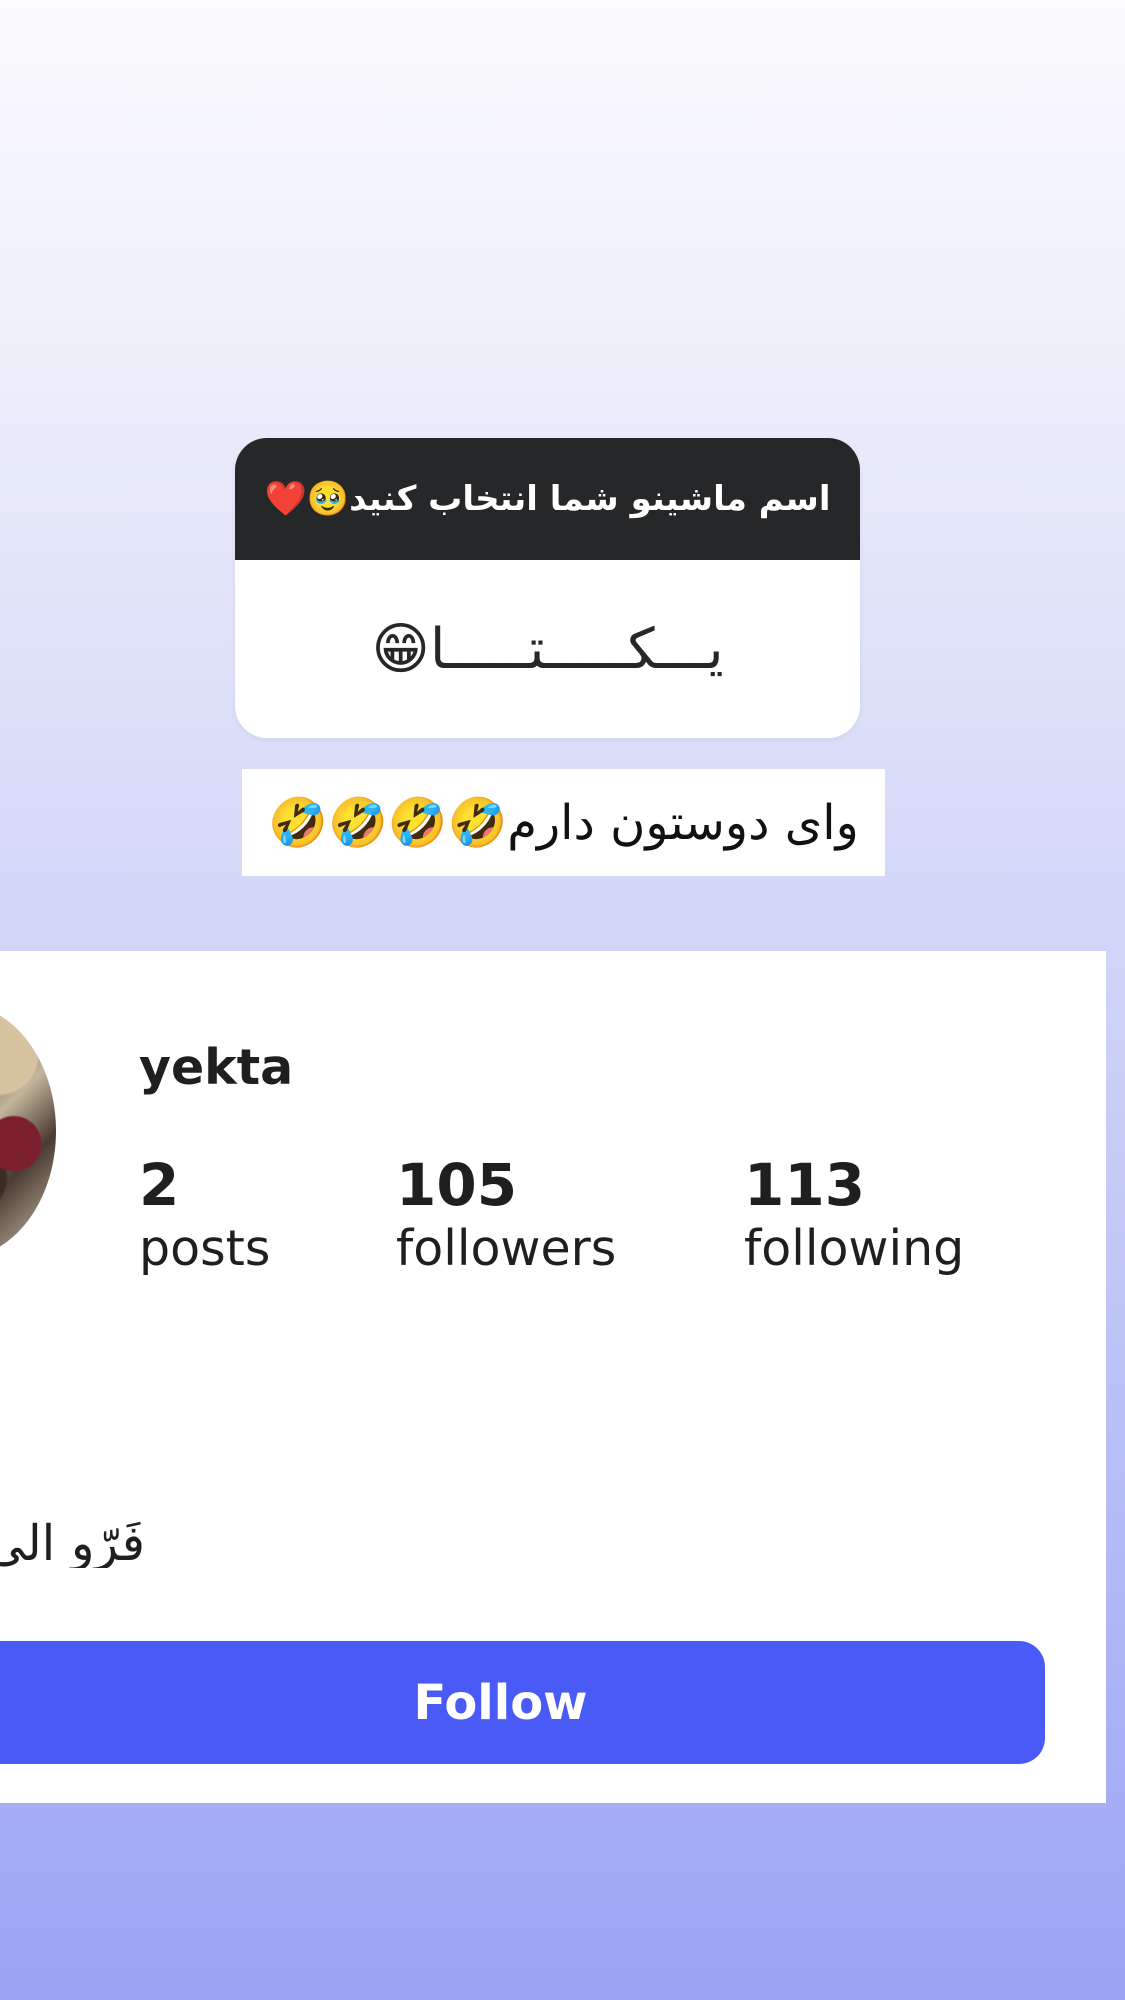  Describe the element at coordinates (522, 1702) in the screenshot. I see `follow-button: Follow` at that location.